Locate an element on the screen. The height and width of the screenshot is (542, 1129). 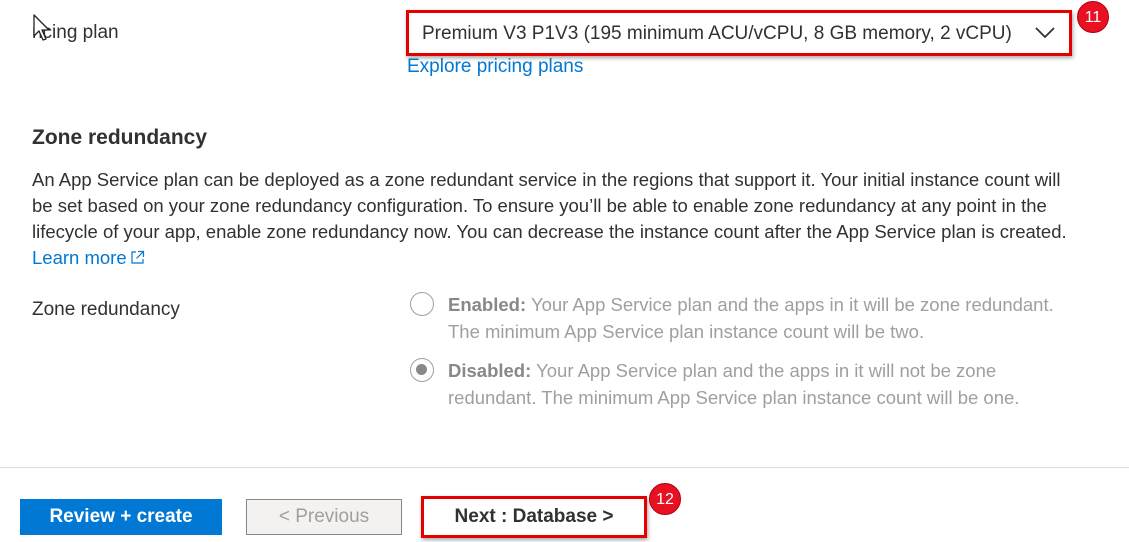
chevron-down-icon is located at coordinates (1045, 33).